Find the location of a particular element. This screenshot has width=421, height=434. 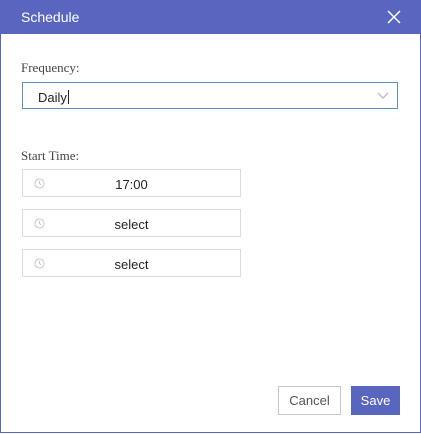

dialog-title: Schedule is located at coordinates (50, 17).